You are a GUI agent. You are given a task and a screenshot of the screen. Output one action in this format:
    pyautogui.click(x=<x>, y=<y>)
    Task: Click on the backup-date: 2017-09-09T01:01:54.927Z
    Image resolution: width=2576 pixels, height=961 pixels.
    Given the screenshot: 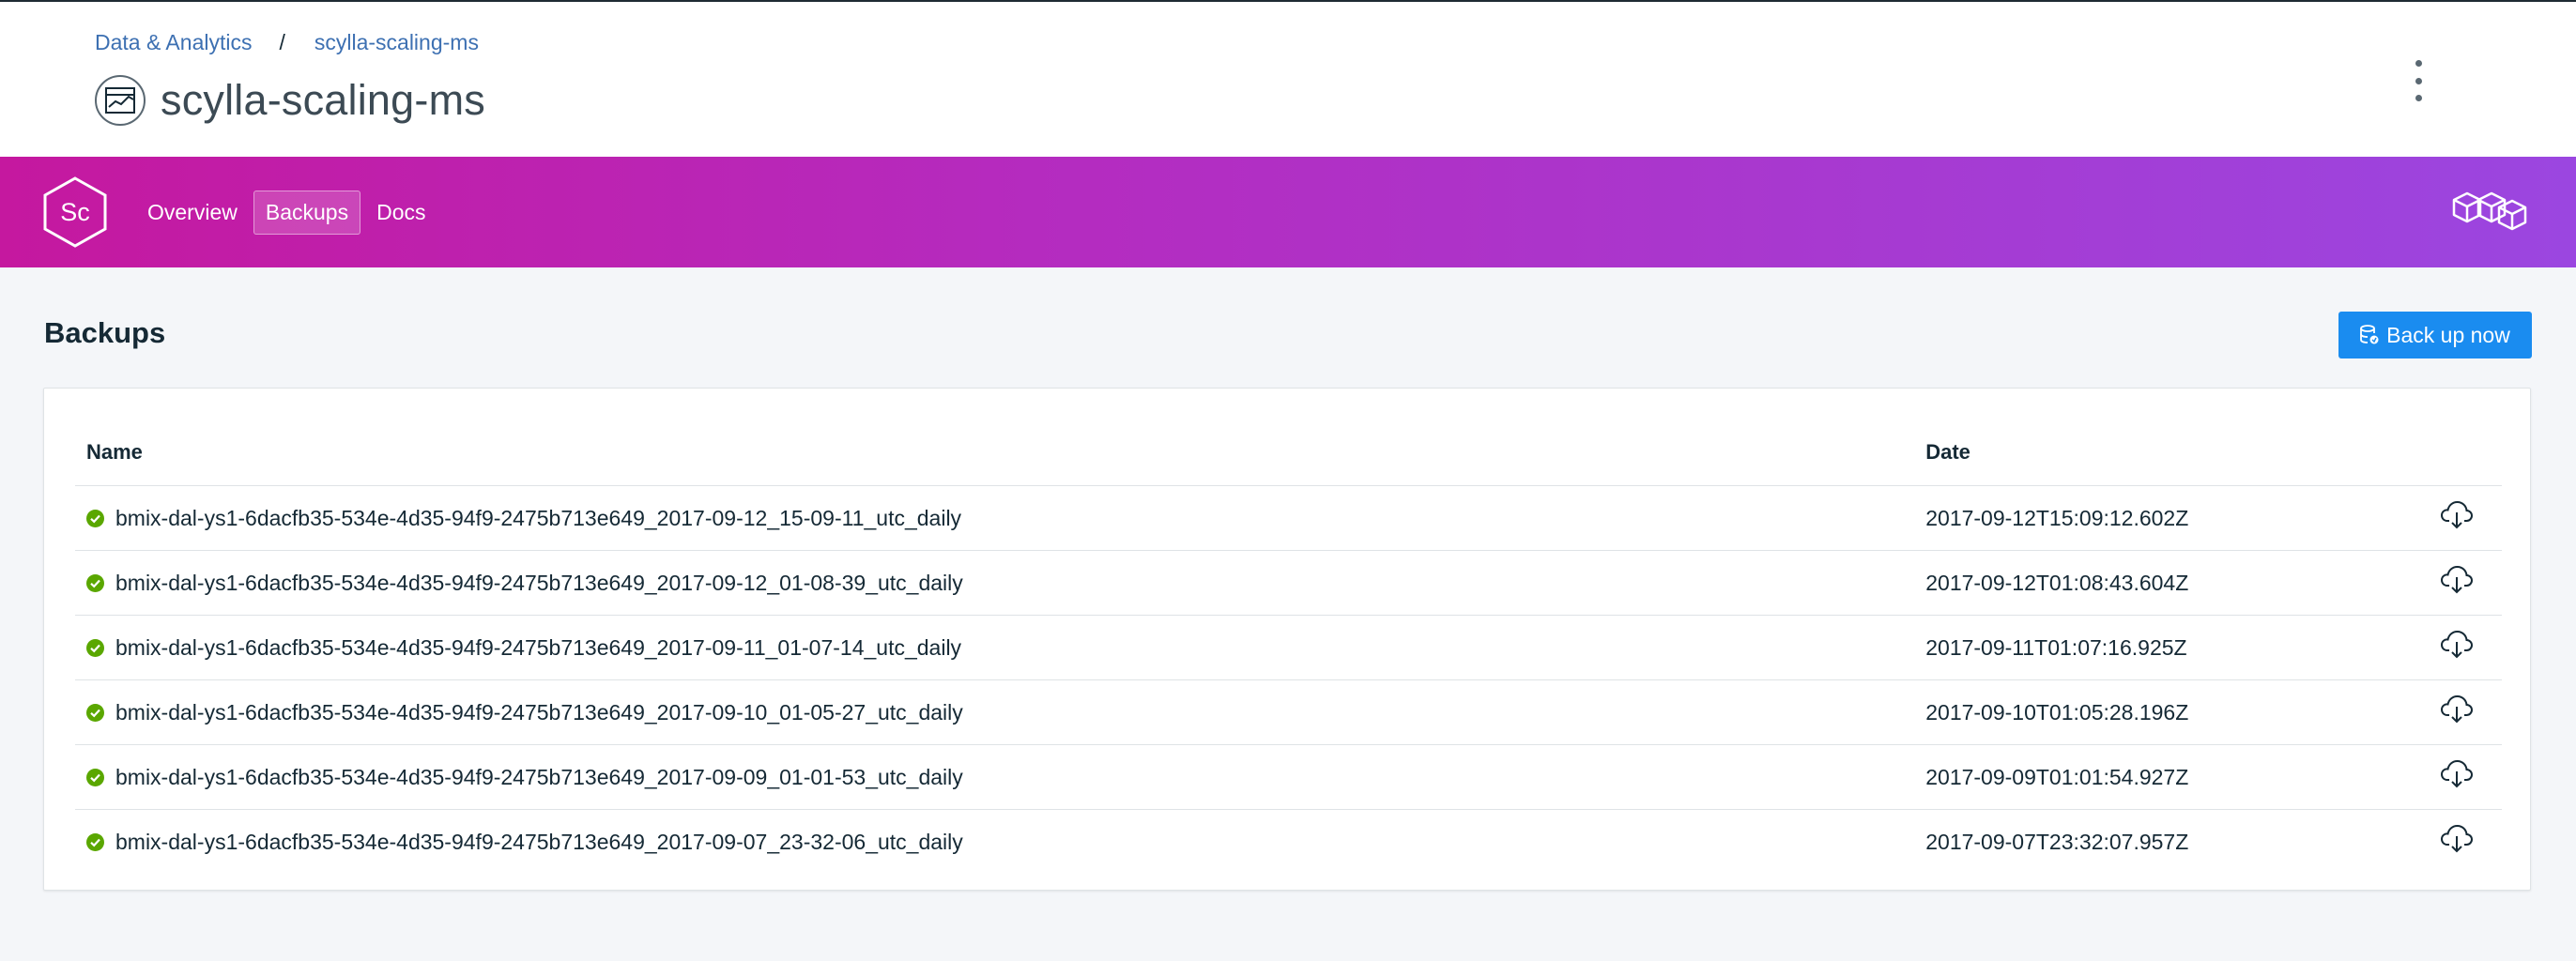 What is the action you would take?
    pyautogui.click(x=2169, y=777)
    